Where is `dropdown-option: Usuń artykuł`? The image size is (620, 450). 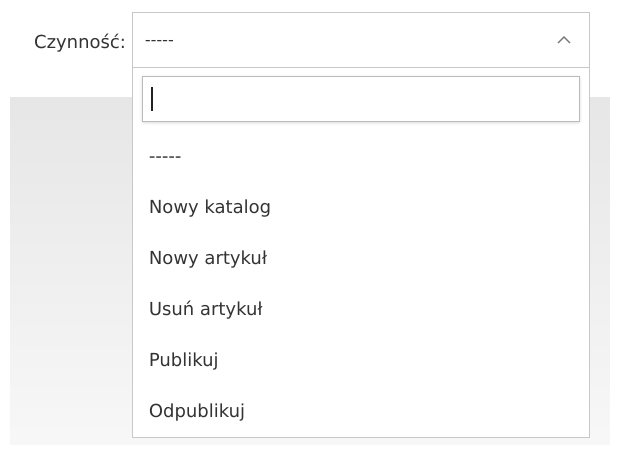 dropdown-option: Usuń artykuł is located at coordinates (361, 309).